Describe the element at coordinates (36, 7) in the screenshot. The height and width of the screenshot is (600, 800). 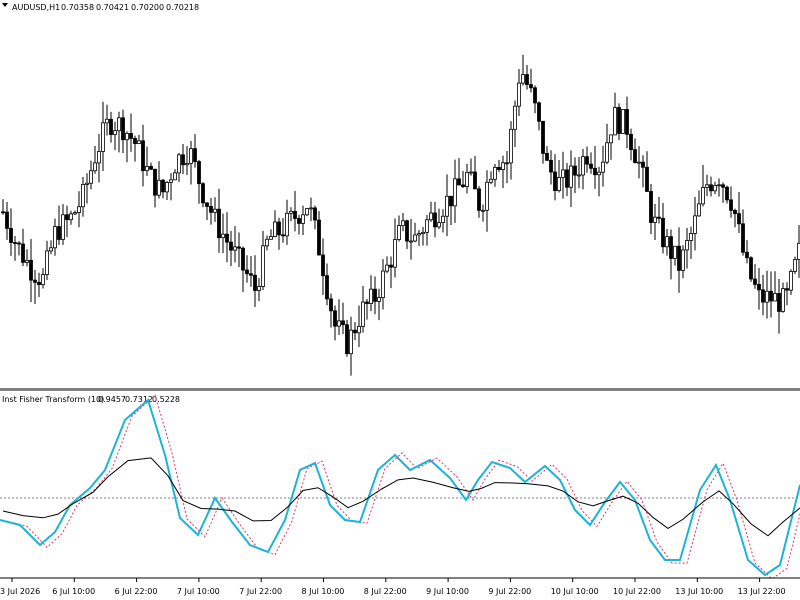
I see `chart-symbol: AUDUSD,H1` at that location.